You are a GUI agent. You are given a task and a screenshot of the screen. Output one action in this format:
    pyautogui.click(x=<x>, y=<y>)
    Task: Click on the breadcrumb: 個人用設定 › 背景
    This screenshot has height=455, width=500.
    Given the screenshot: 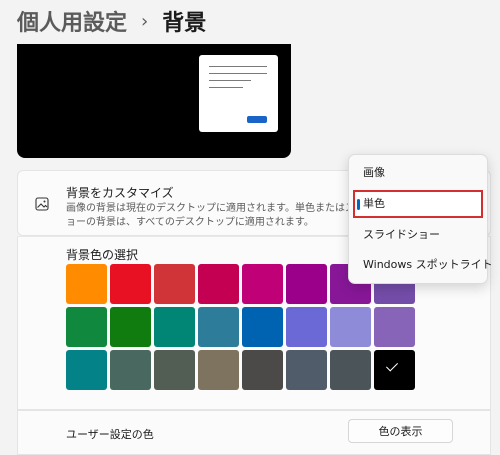 What is the action you would take?
    pyautogui.click(x=111, y=21)
    